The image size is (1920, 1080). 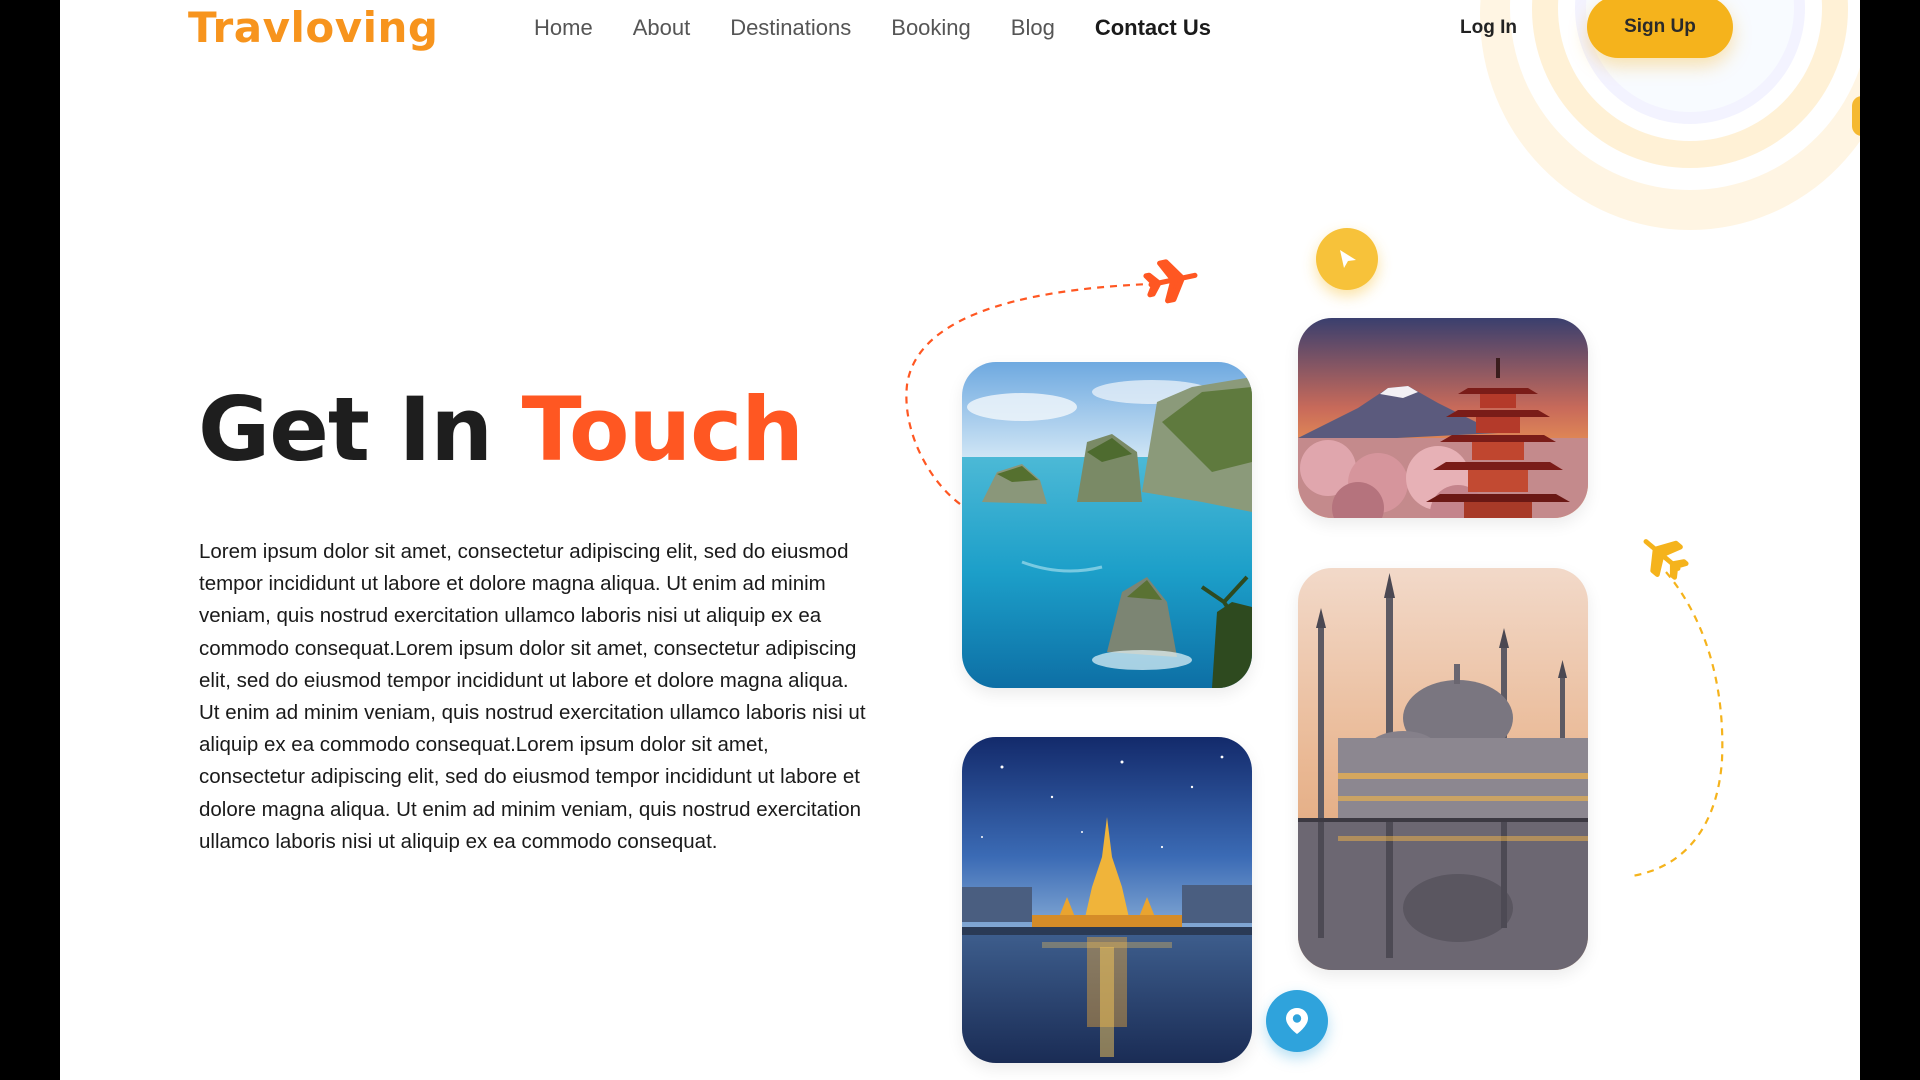 I want to click on signup-button: Sign Up, so click(x=1660, y=29).